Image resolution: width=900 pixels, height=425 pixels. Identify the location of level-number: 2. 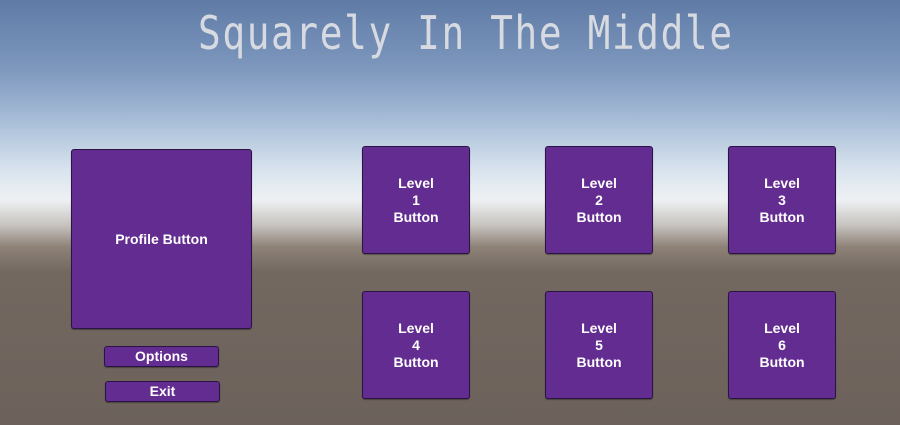
(599, 199).